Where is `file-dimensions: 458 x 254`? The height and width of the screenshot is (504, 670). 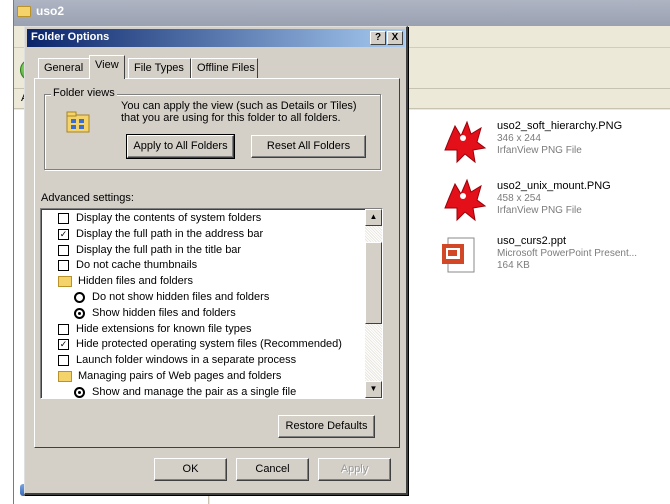
file-dimensions: 458 x 254 is located at coordinates (519, 198).